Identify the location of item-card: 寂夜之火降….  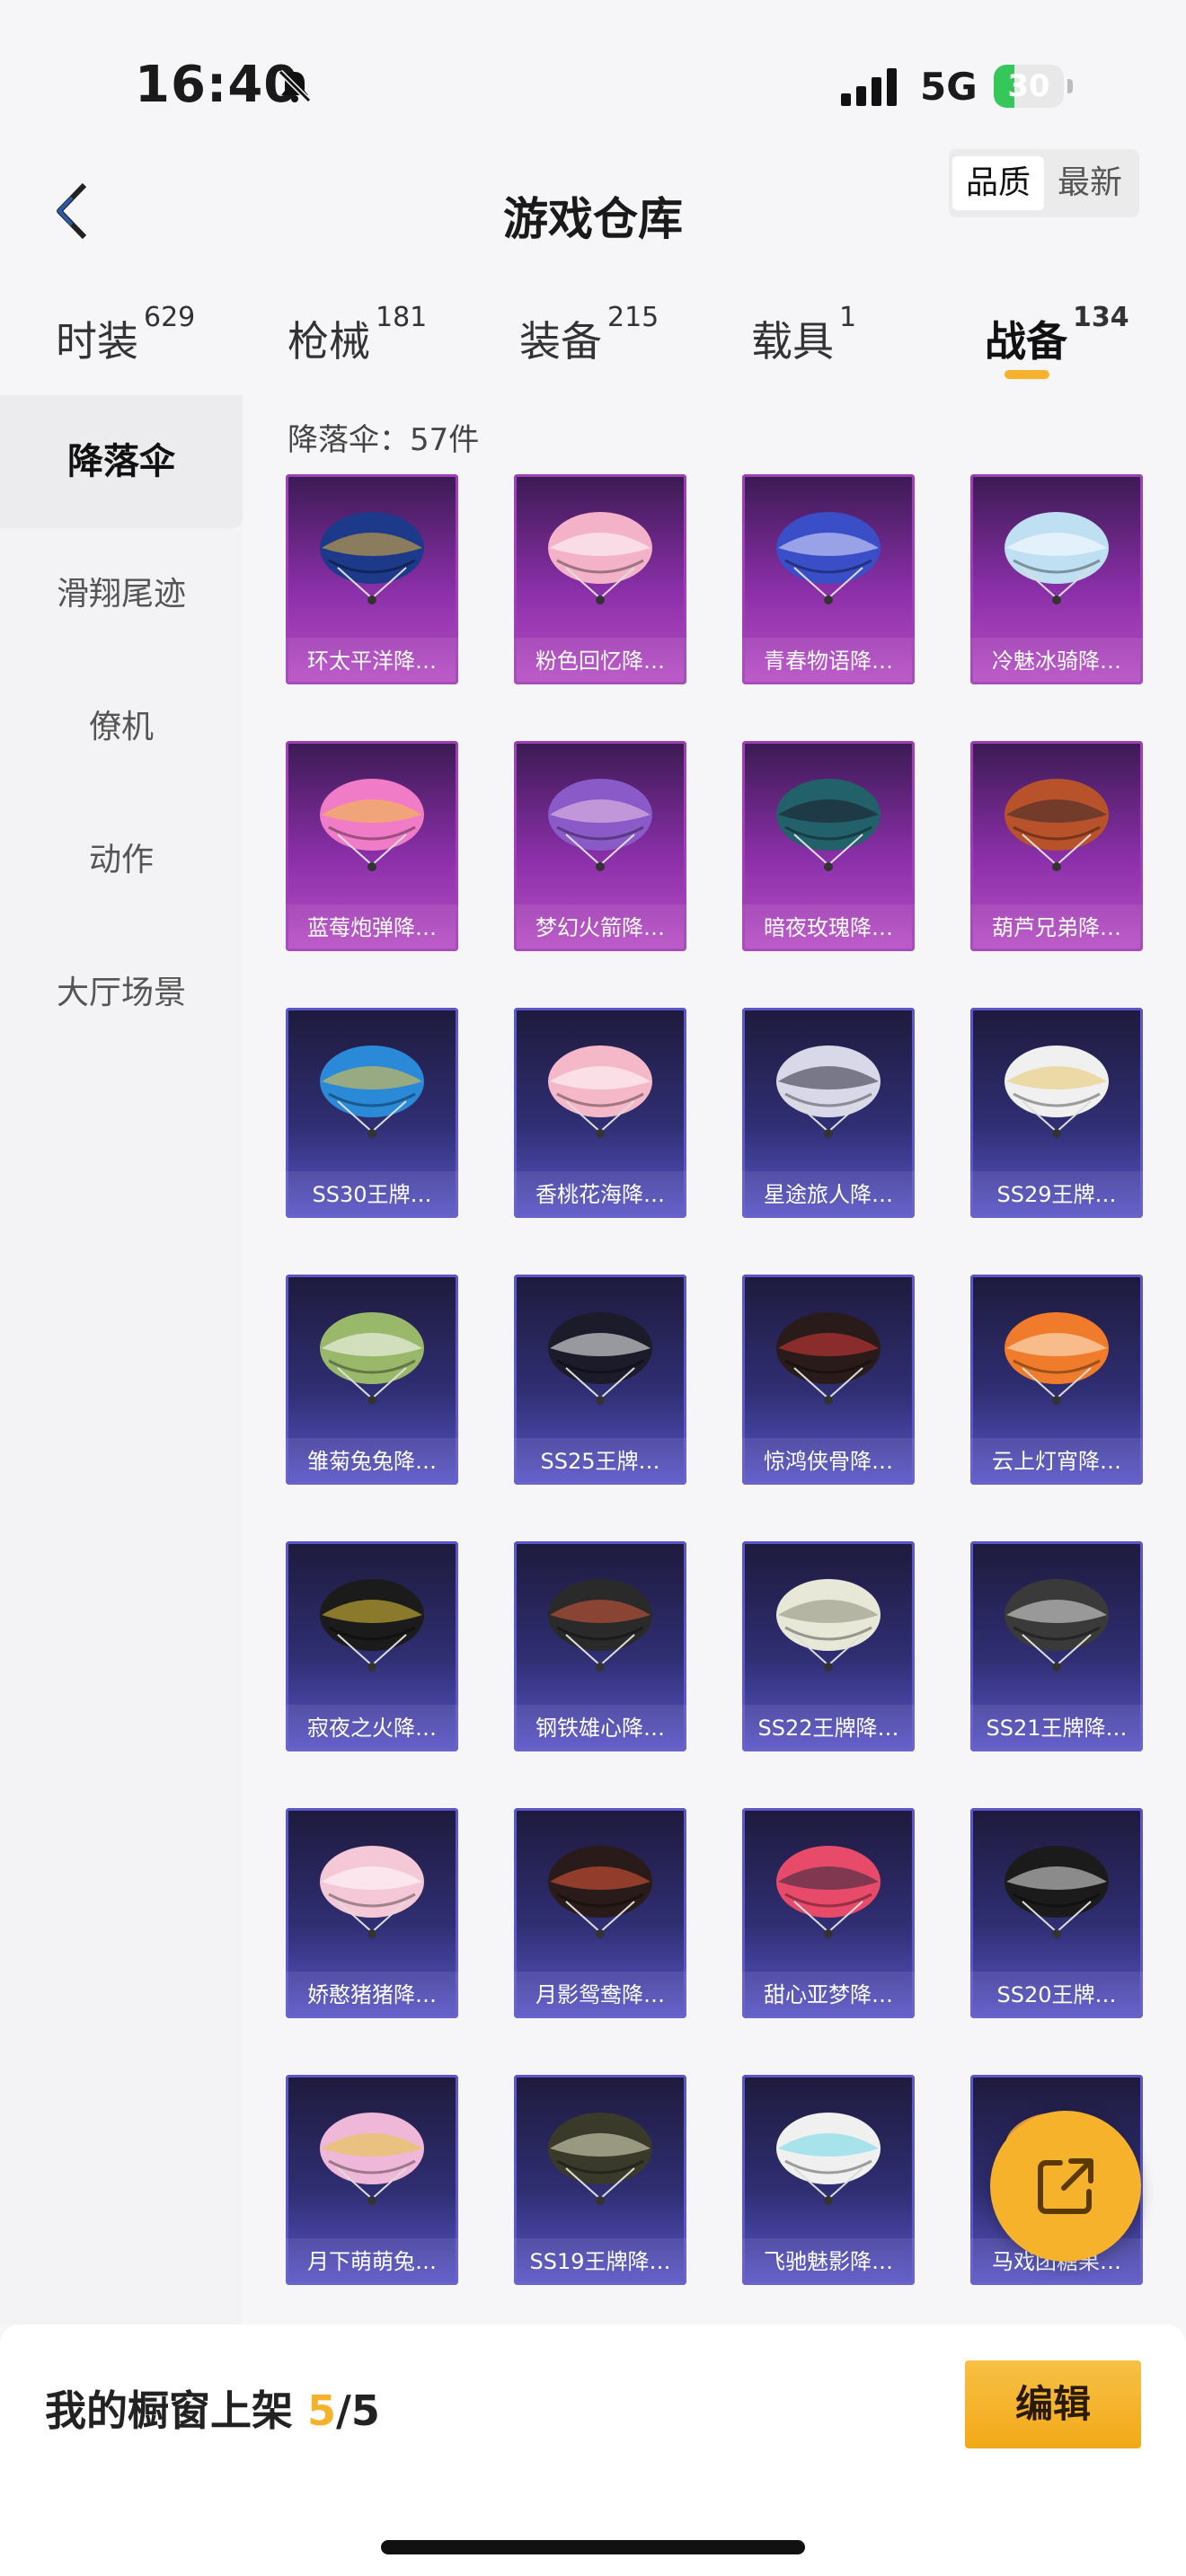
(372, 1646).